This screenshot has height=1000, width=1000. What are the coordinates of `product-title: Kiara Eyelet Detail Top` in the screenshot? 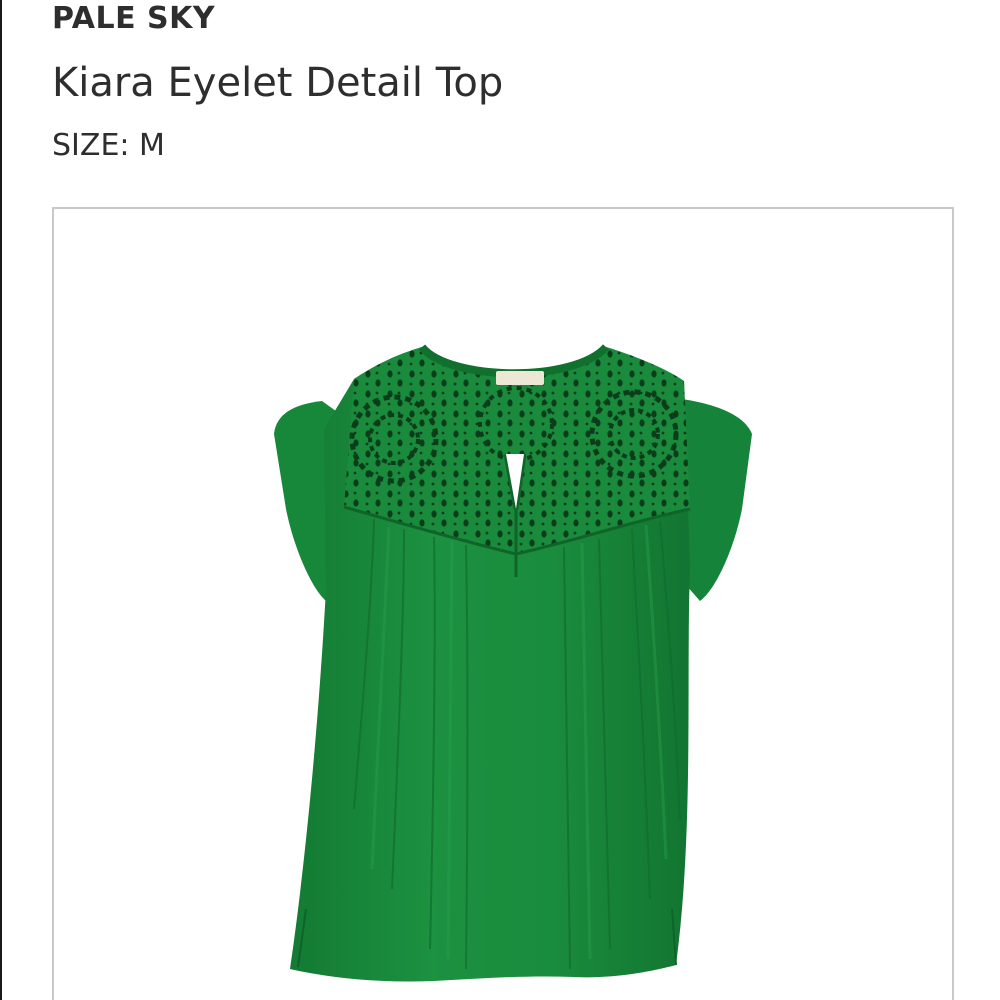 It's located at (278, 83).